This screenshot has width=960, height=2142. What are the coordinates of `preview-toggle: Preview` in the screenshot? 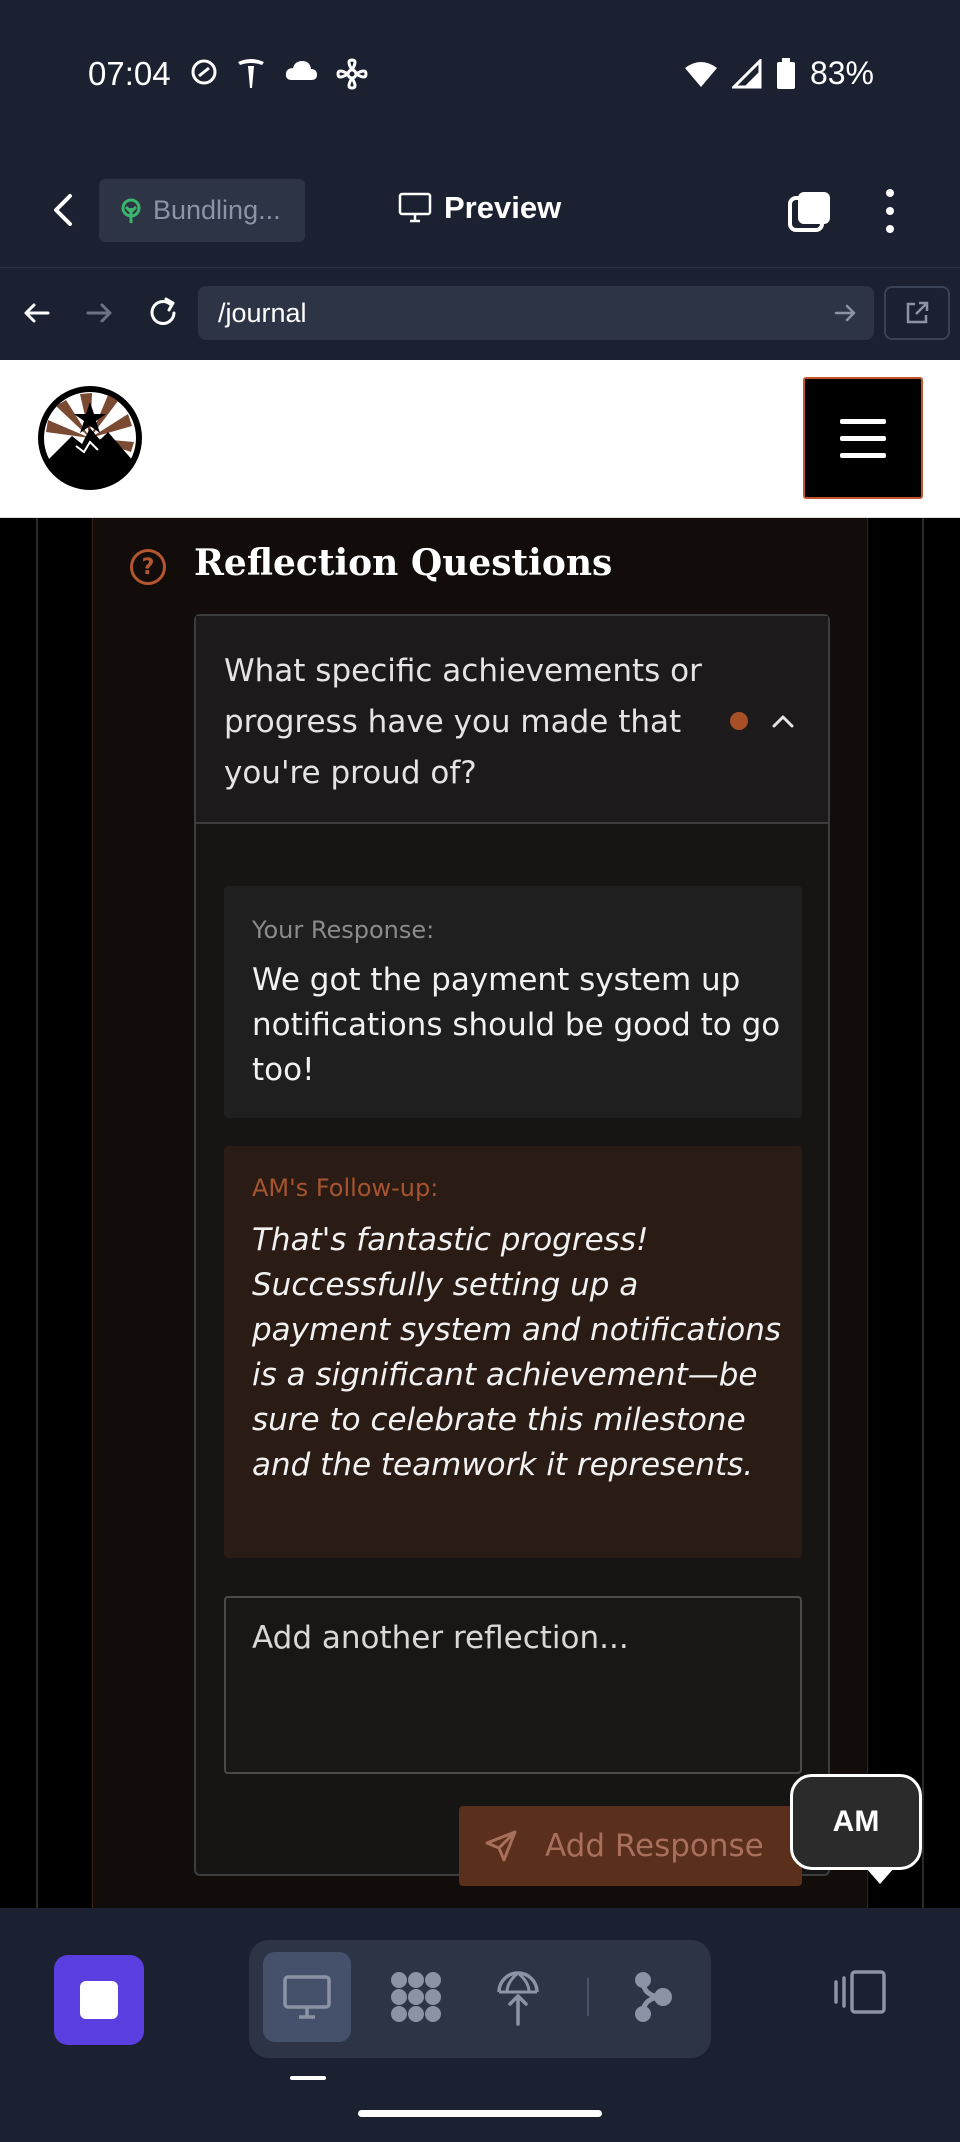 It's located at (479, 208).